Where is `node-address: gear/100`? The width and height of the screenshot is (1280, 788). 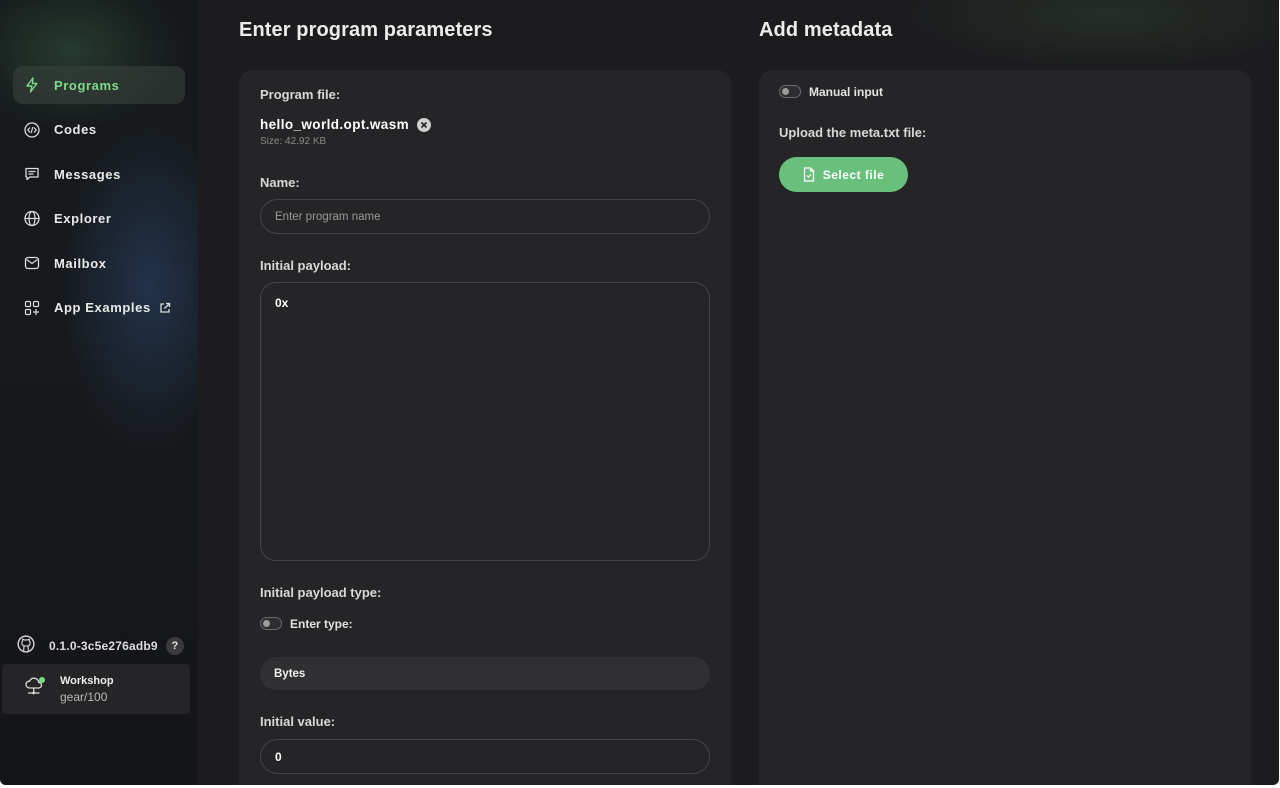 node-address: gear/100 is located at coordinates (84, 696).